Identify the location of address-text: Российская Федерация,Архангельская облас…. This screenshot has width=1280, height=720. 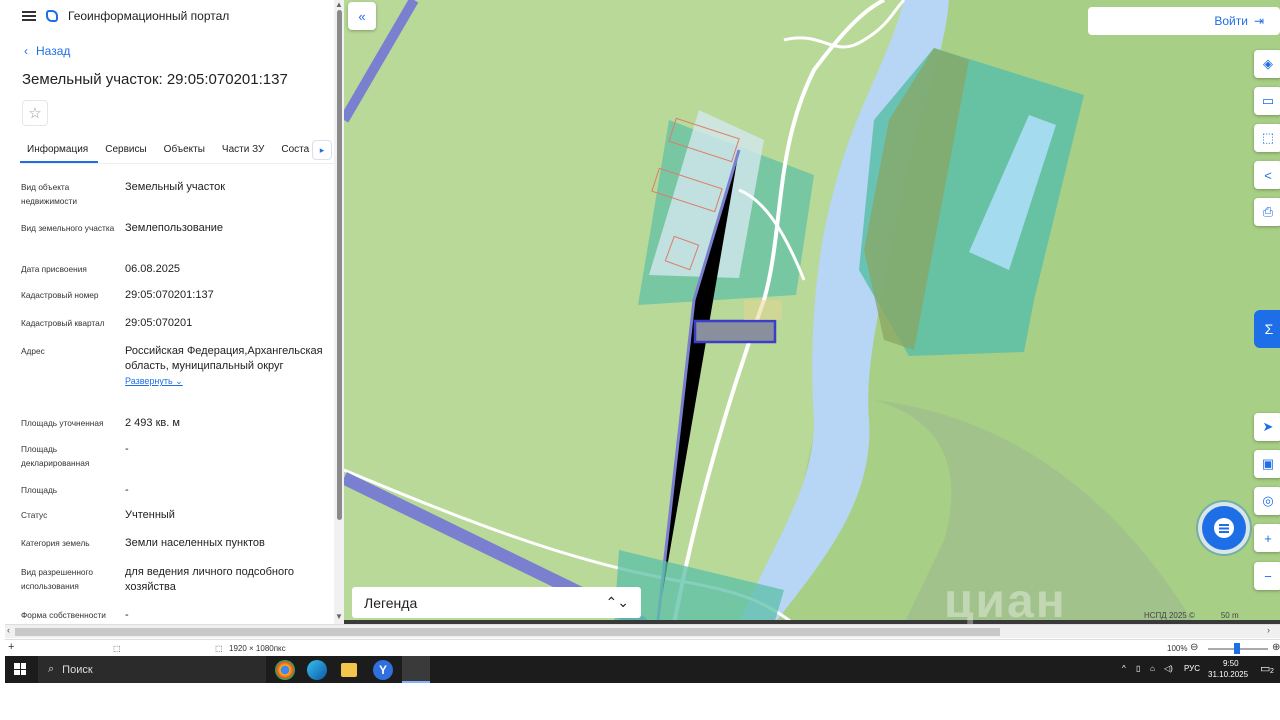
(224, 358).